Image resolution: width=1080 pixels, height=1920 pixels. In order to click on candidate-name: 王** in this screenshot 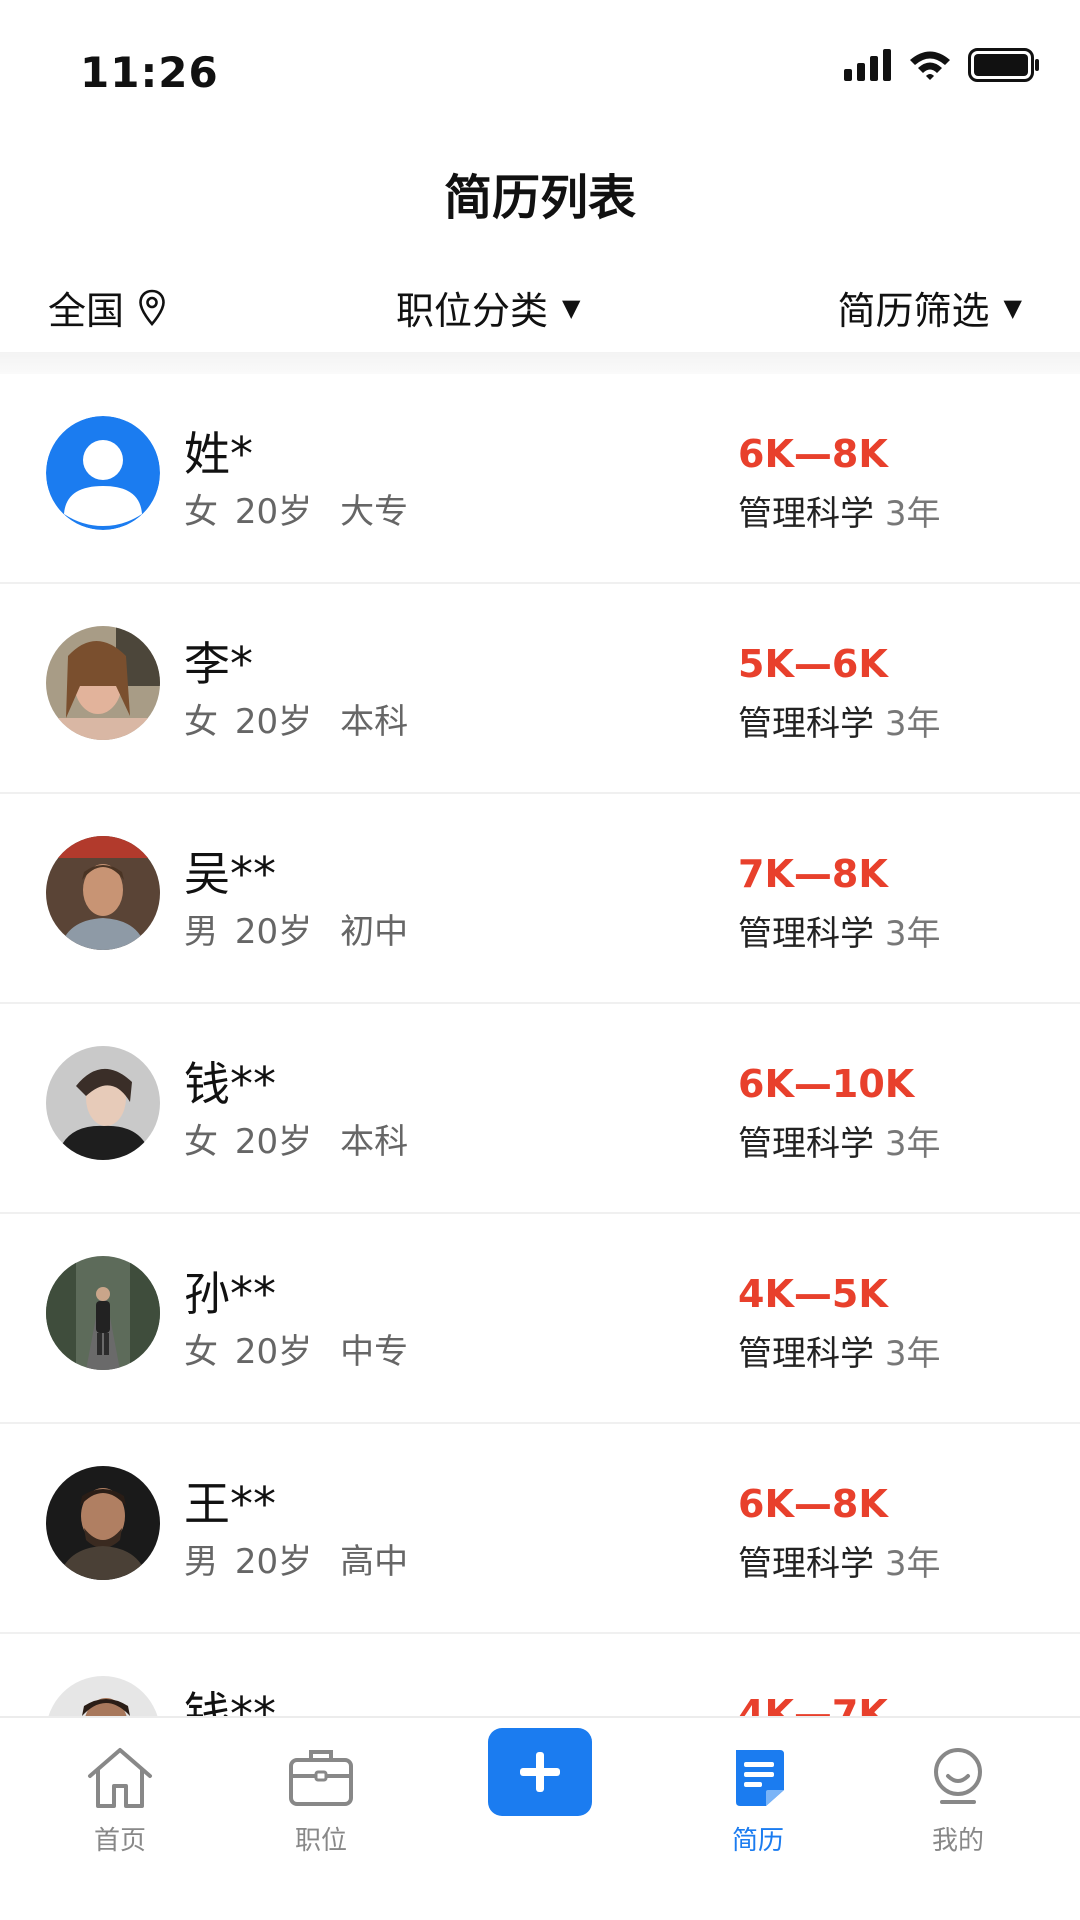, I will do `click(230, 1504)`.